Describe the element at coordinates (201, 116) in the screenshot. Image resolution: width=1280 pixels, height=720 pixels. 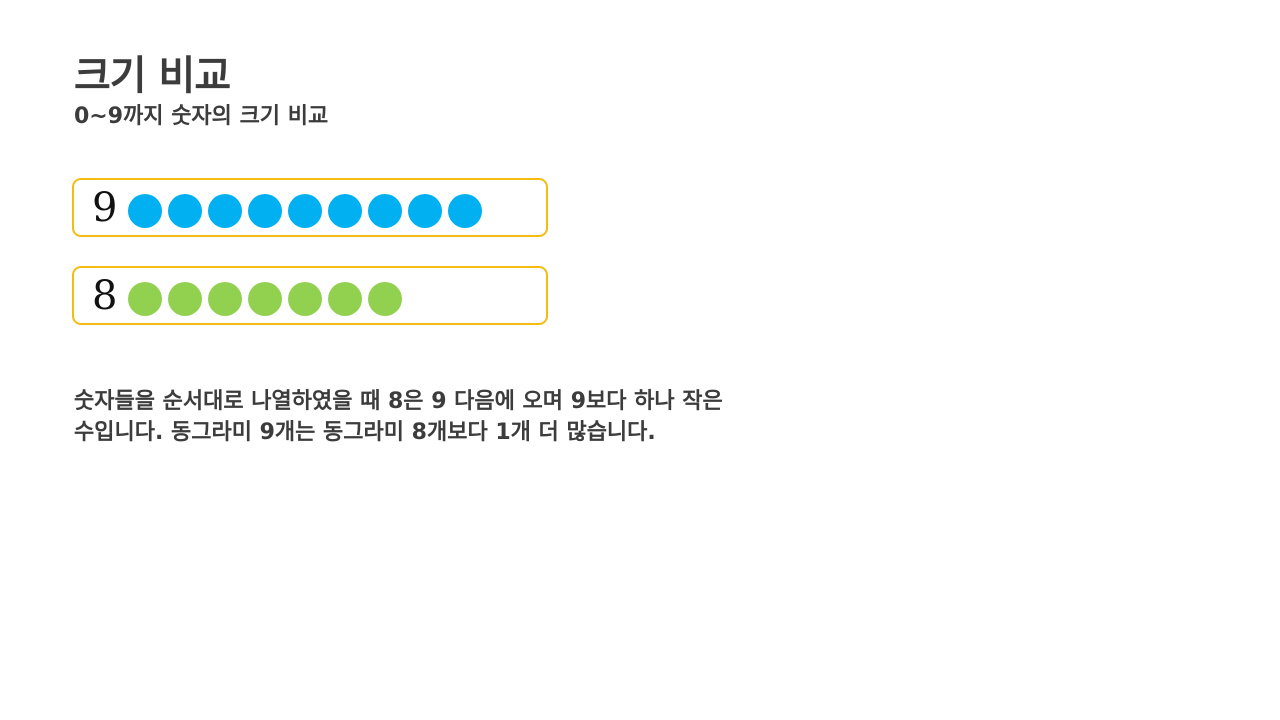
I see `page-subtitle: 0~9까지 숫자의 크기 비교` at that location.